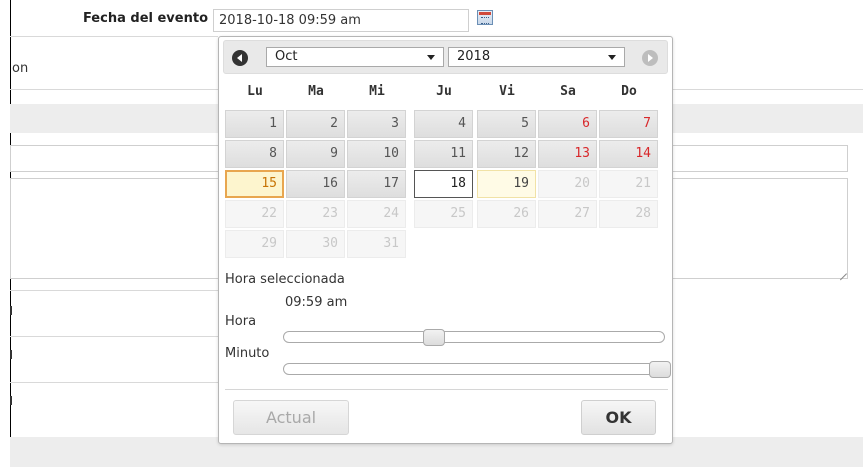  Describe the element at coordinates (506, 124) in the screenshot. I see `calendar-day: 5` at that location.